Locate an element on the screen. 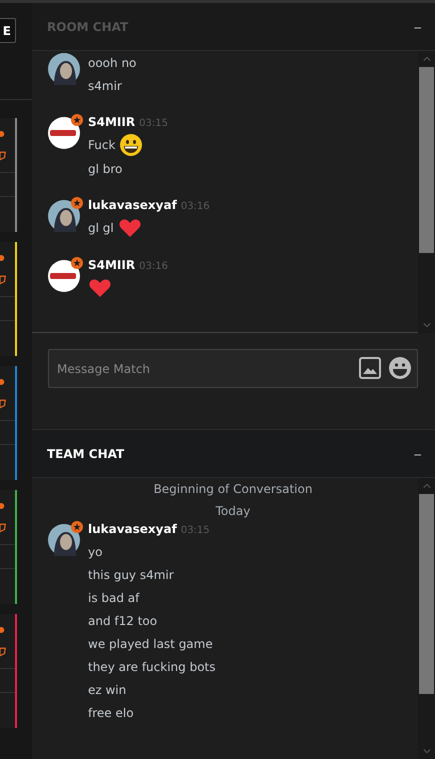 The height and width of the screenshot is (759, 435). message-text: Fuck is located at coordinates (102, 145).